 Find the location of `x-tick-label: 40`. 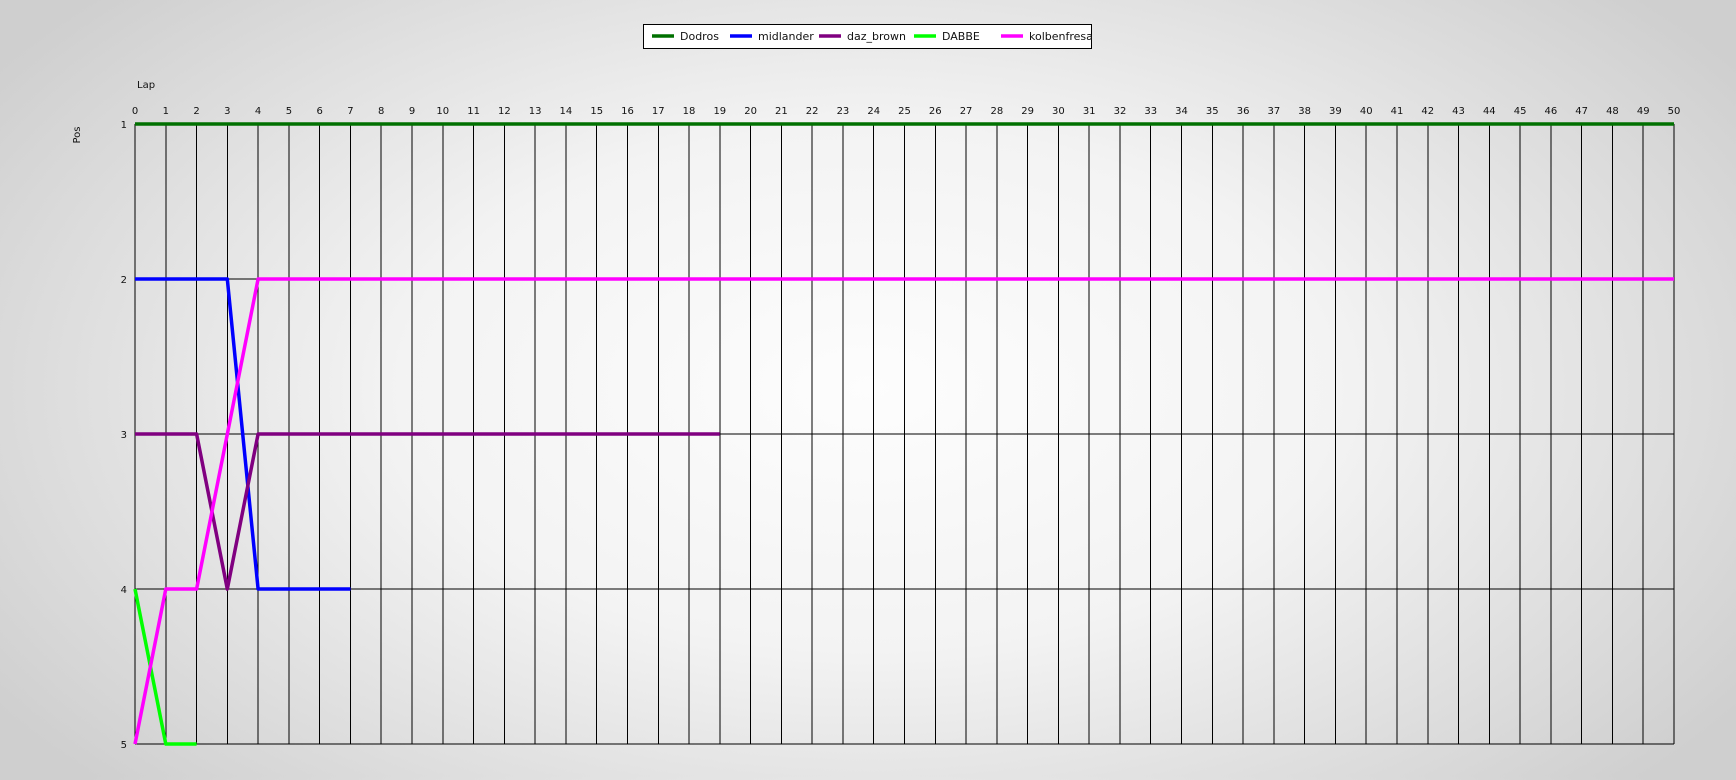

x-tick-label: 40 is located at coordinates (1366, 111).